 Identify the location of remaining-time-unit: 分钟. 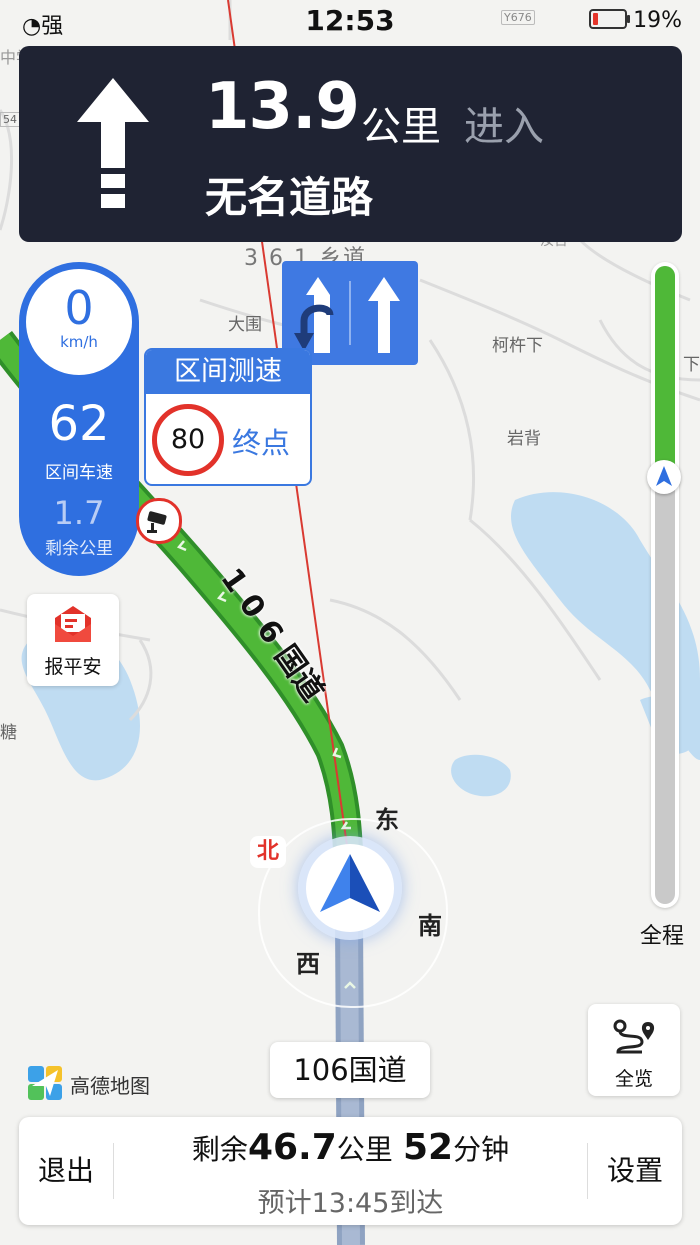
(481, 1149).